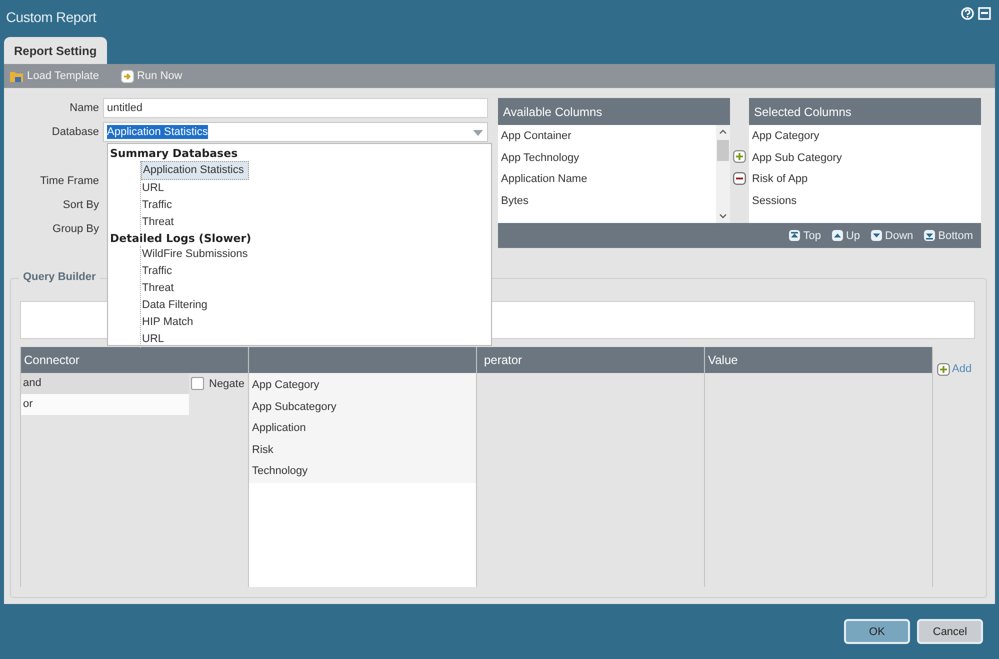  Describe the element at coordinates (948, 236) in the screenshot. I see `bottom-button: Bottom` at that location.